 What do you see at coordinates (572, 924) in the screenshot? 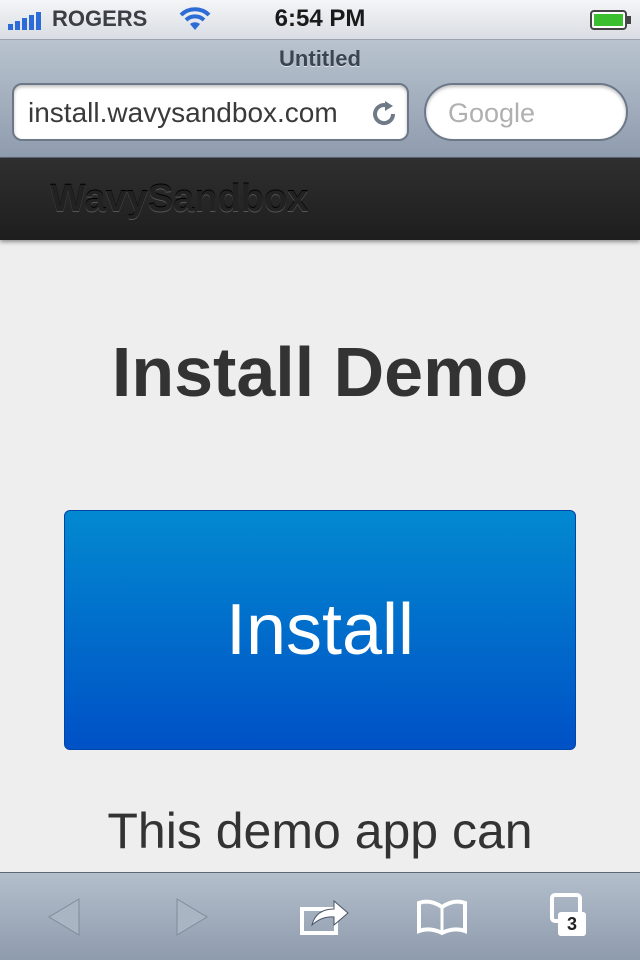
I see `tabs-count-badge: 3` at bounding box center [572, 924].